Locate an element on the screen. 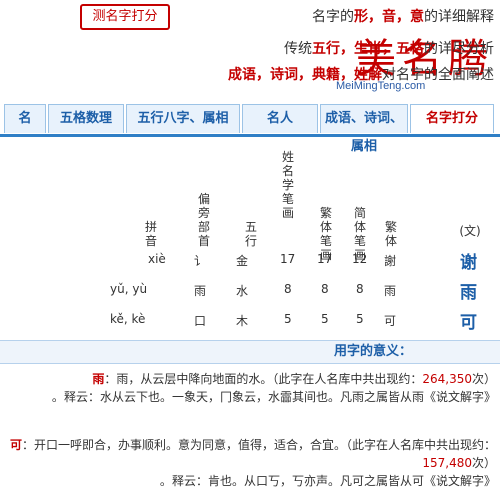 The image size is (500, 500). radical: 雨 is located at coordinates (200, 291).